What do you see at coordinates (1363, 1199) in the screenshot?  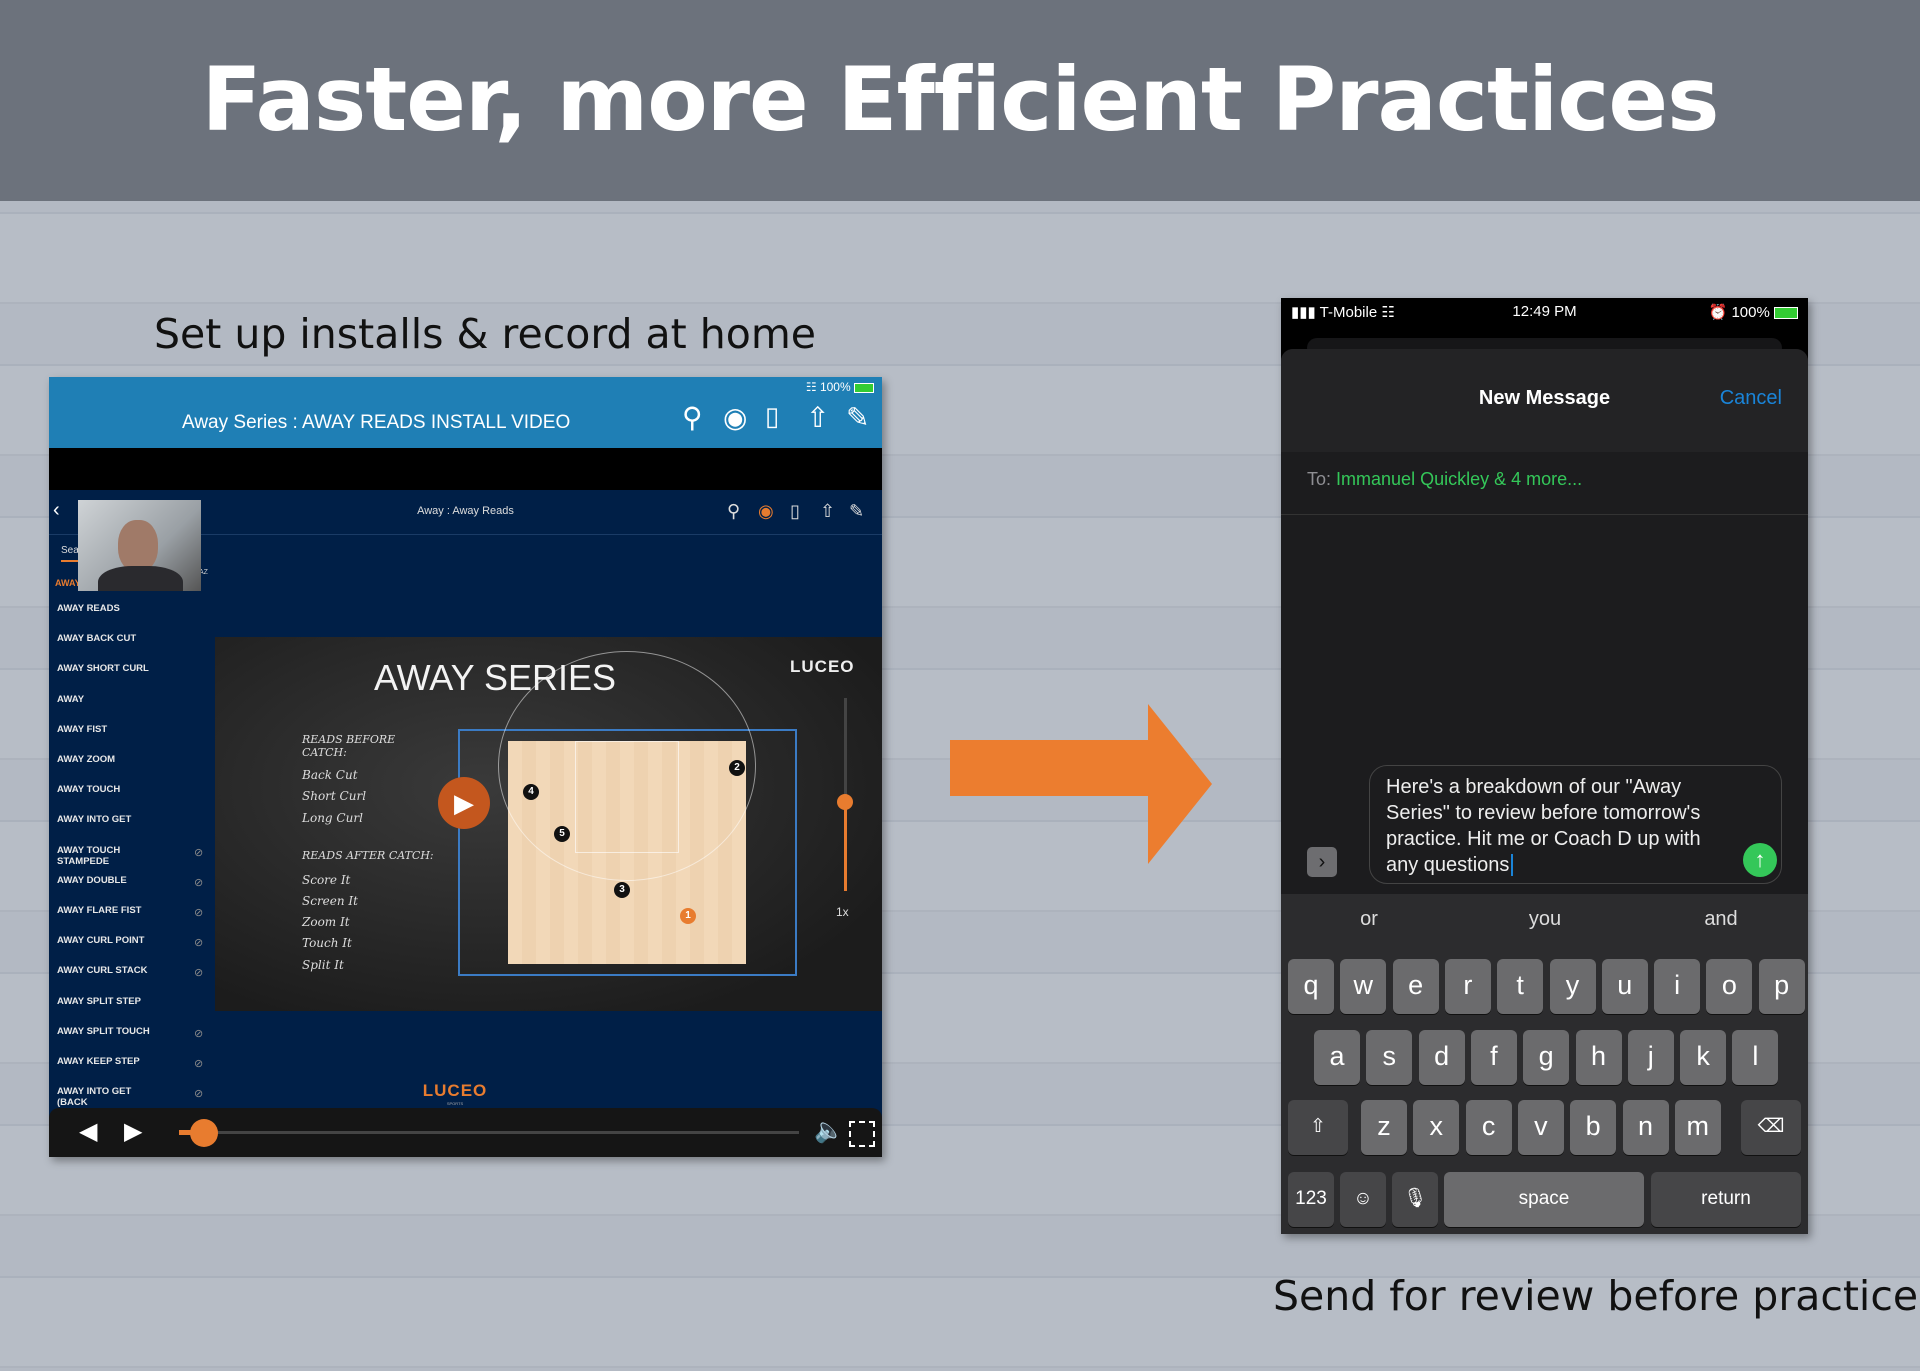 I see `emoji-key: ☺` at bounding box center [1363, 1199].